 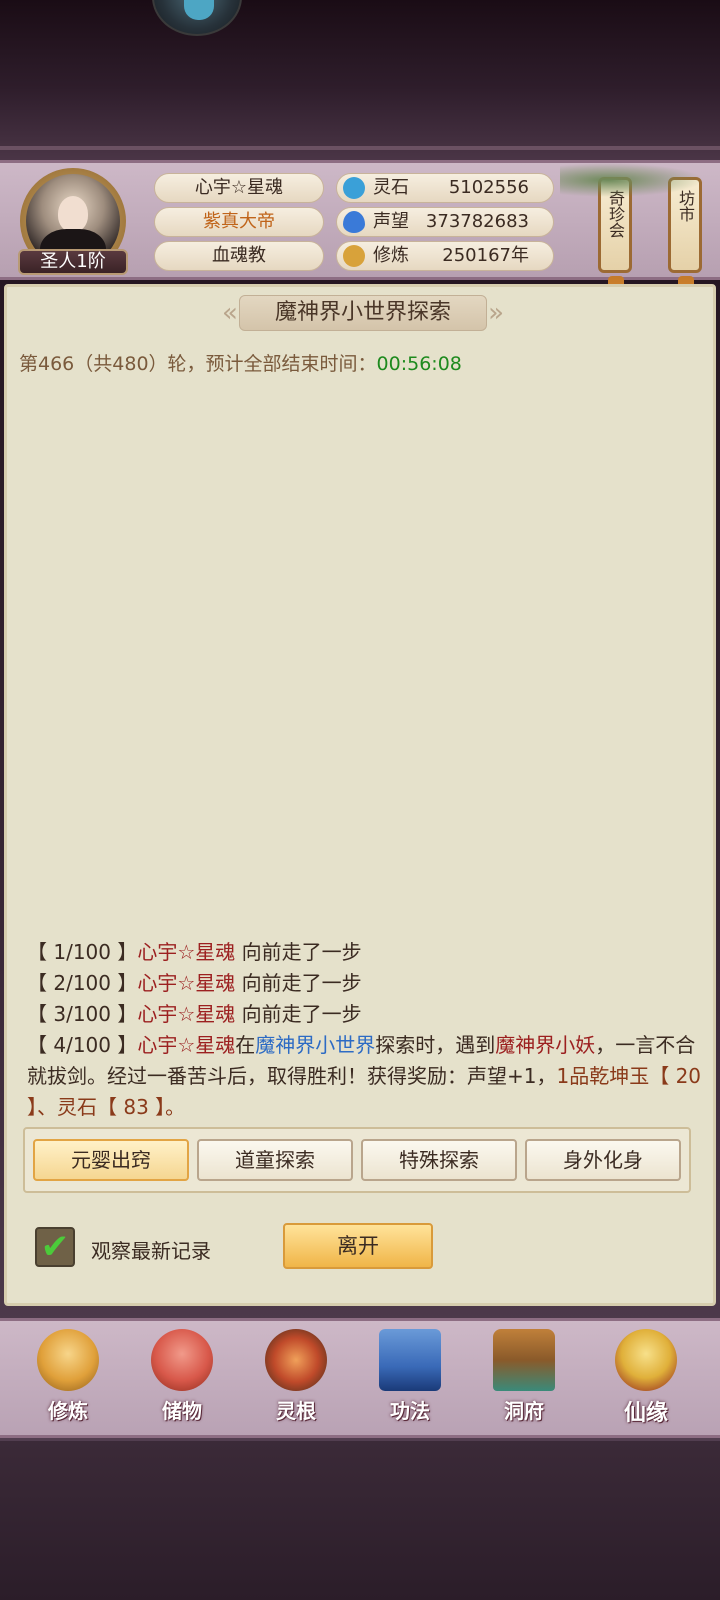 I want to click on tab-special-explore: 特殊探索, so click(x=439, y=1160).